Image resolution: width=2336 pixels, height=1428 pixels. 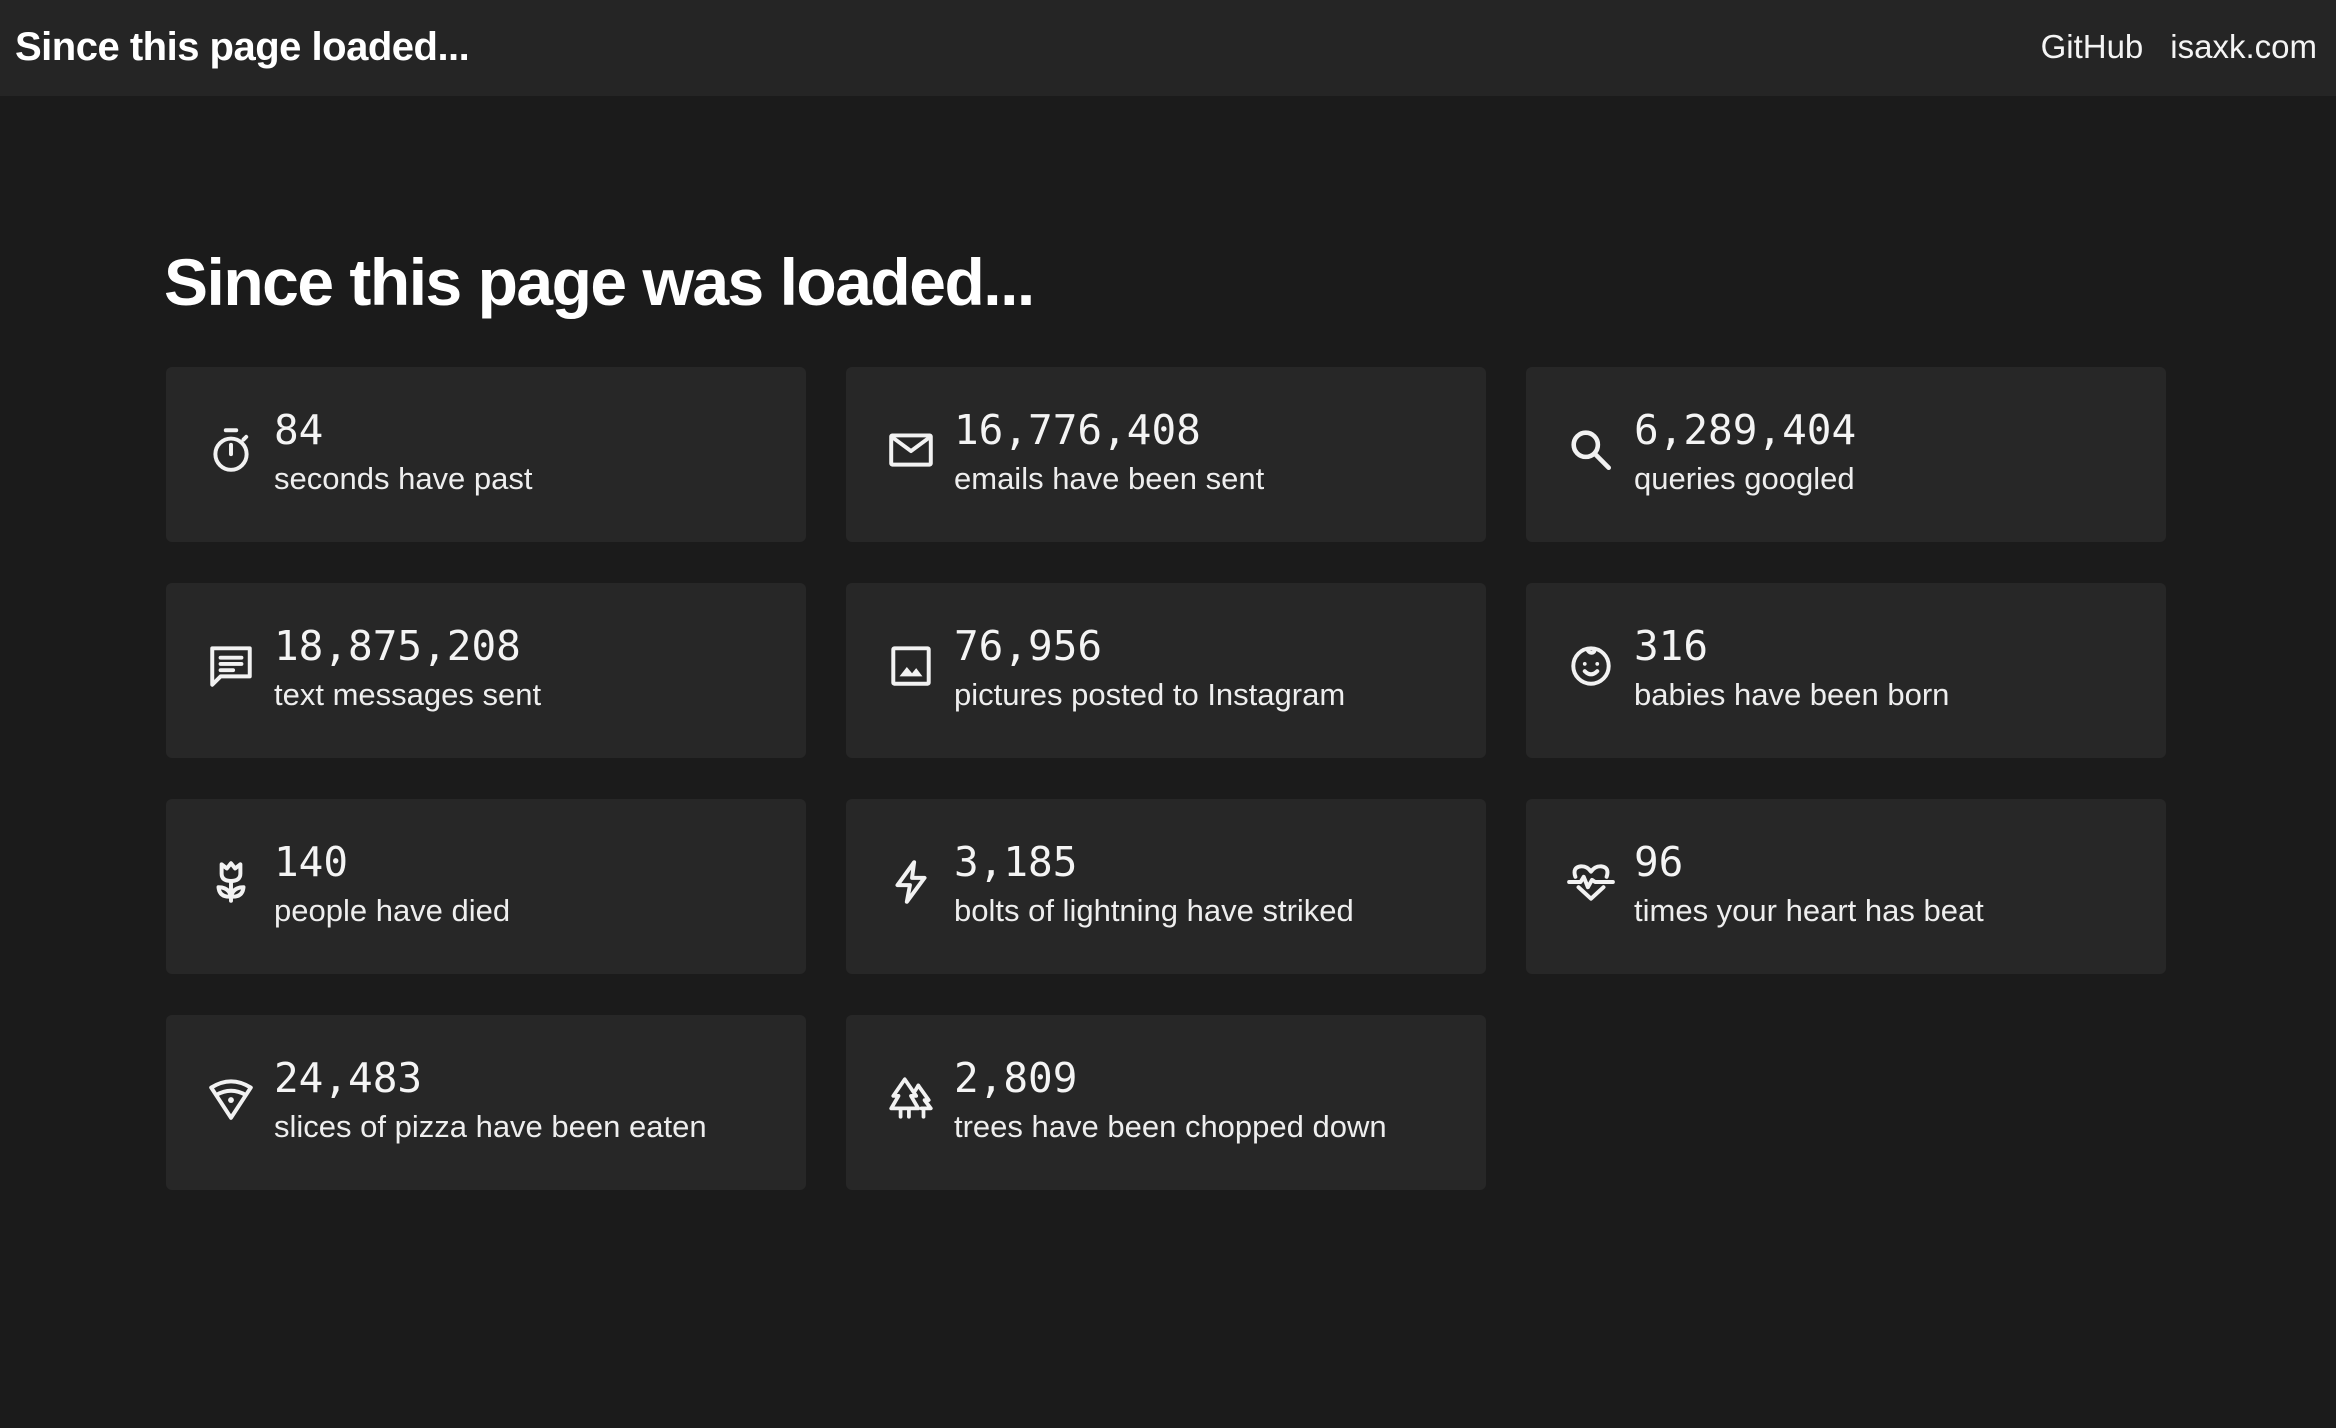 What do you see at coordinates (1591, 882) in the screenshot?
I see `heartbeat-icon` at bounding box center [1591, 882].